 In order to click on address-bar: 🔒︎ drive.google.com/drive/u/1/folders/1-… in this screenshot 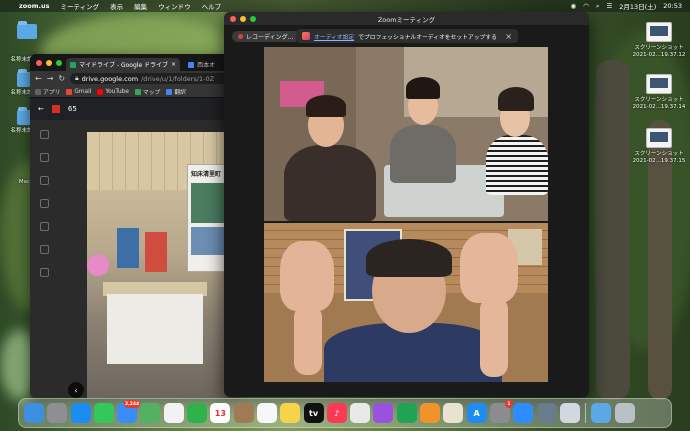, I will do `click(150, 78)`.